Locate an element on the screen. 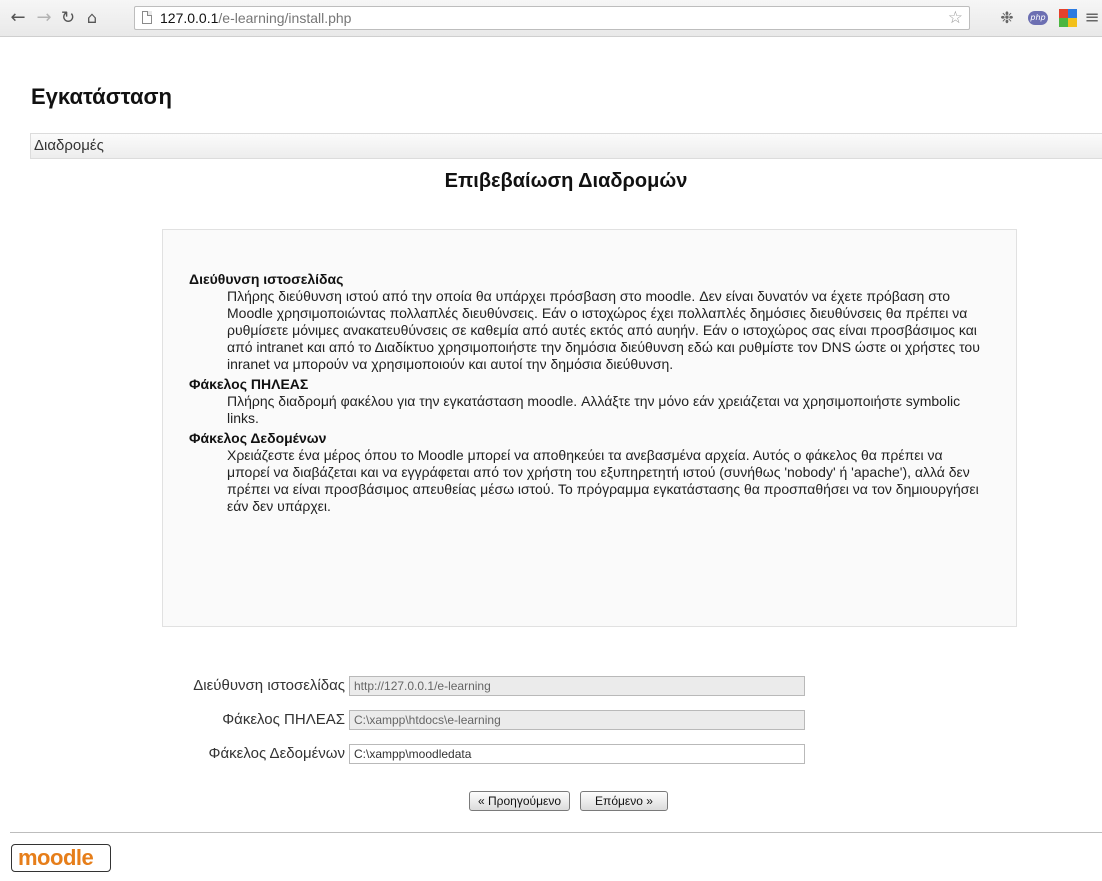 The height and width of the screenshot is (881, 1102). section-heading: Επιβεβαίωση Διαδρομών is located at coordinates (566, 181).